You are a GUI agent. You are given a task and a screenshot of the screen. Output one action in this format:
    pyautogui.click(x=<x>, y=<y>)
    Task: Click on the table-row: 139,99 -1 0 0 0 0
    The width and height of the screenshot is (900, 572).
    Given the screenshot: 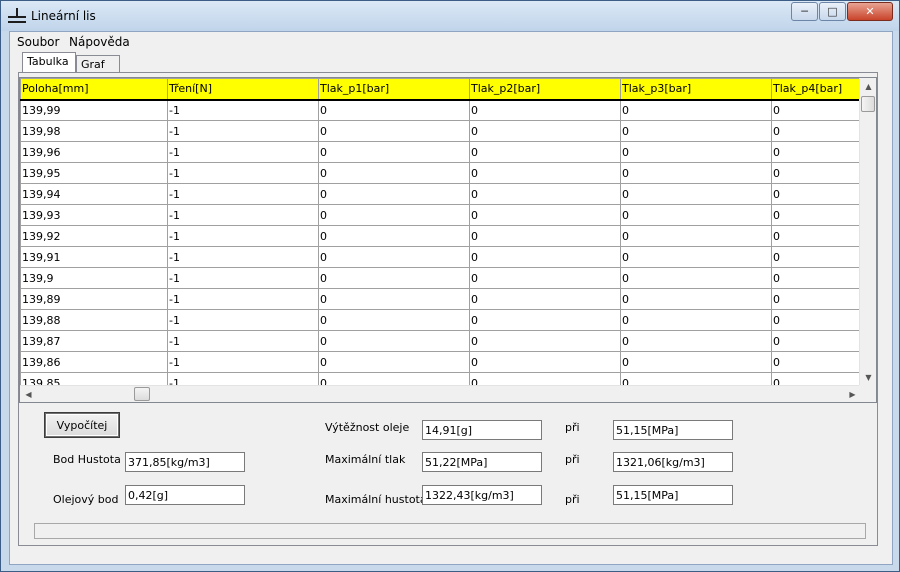 What is the action you would take?
    pyautogui.click(x=442, y=110)
    